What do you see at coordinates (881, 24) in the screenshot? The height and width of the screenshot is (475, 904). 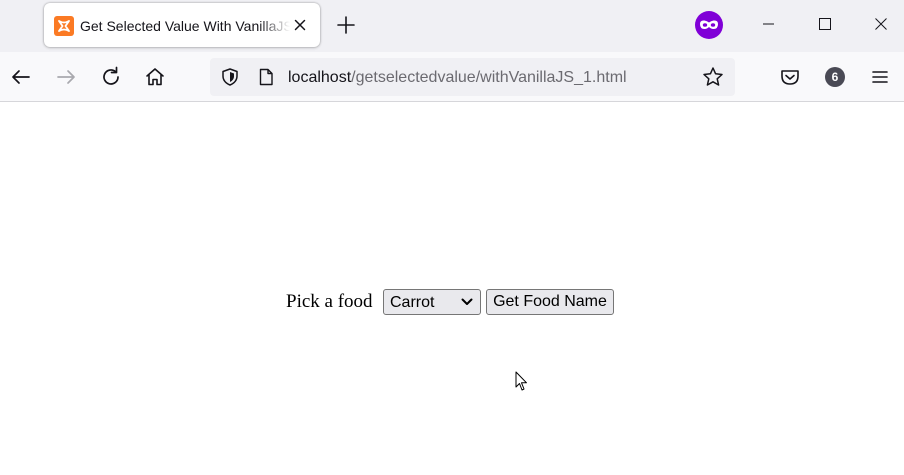 I see `close-icon` at bounding box center [881, 24].